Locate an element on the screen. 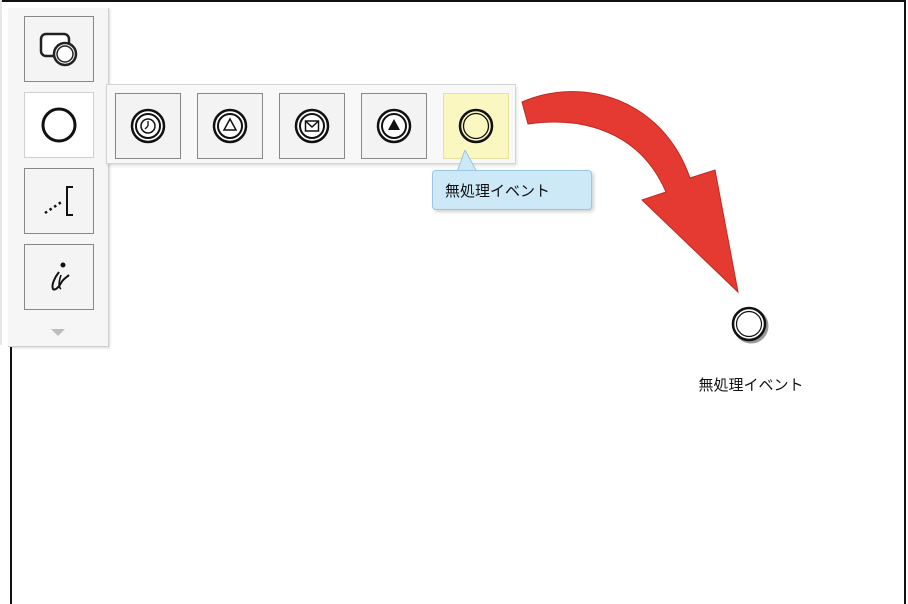  timer-event-icon is located at coordinates (148, 126).